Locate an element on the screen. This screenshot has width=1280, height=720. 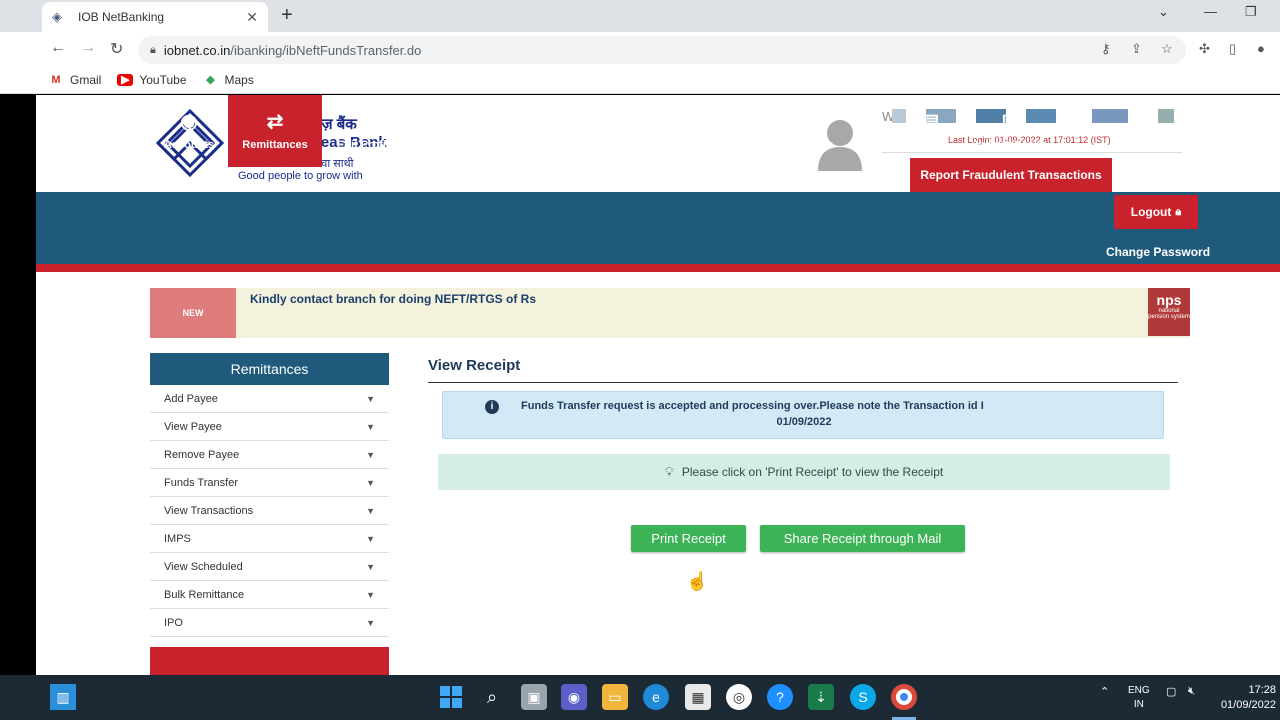
start-windows-icon is located at coordinates (451, 697).